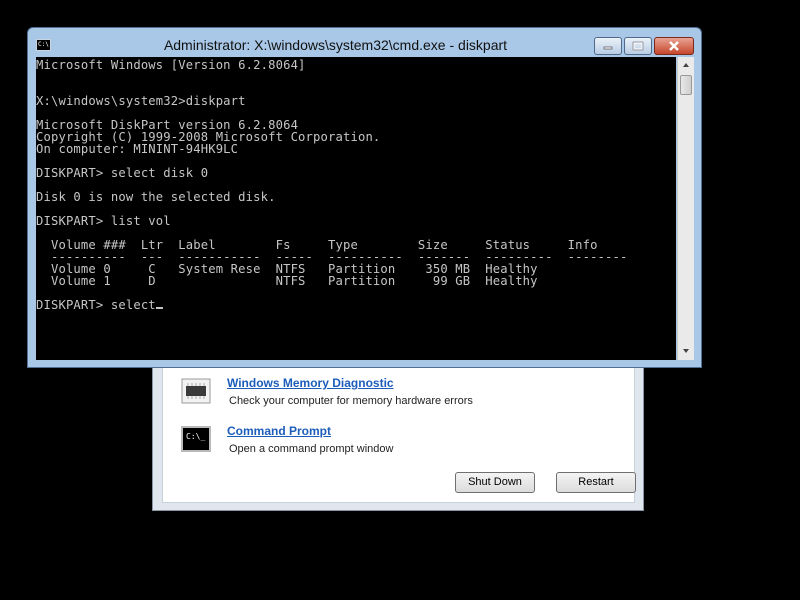 The height and width of the screenshot is (600, 800). What do you see at coordinates (122, 173) in the screenshot?
I see `console-line: DISKPART> select disk 0` at bounding box center [122, 173].